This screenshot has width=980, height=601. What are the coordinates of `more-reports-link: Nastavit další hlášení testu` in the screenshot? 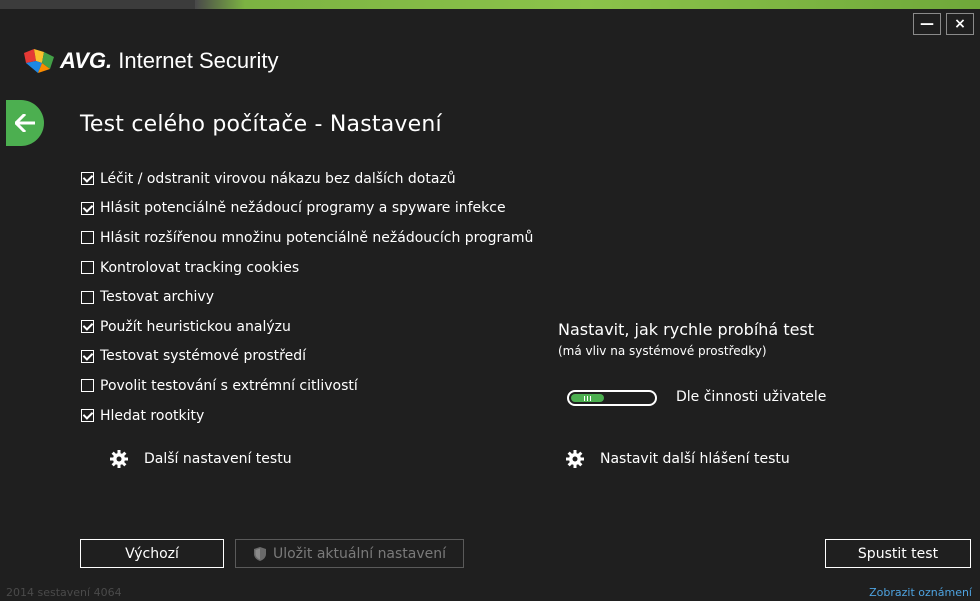 It's located at (678, 459).